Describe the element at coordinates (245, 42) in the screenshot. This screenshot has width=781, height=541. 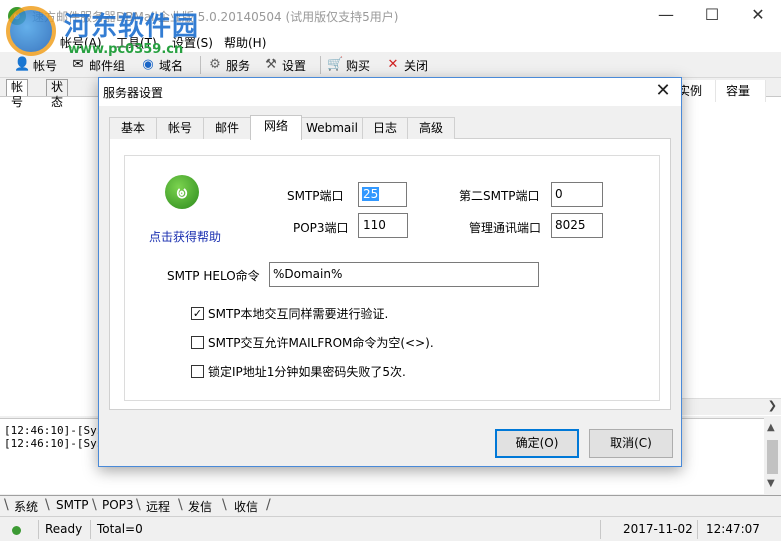
I see `menu-help: 帮助(H)` at that location.